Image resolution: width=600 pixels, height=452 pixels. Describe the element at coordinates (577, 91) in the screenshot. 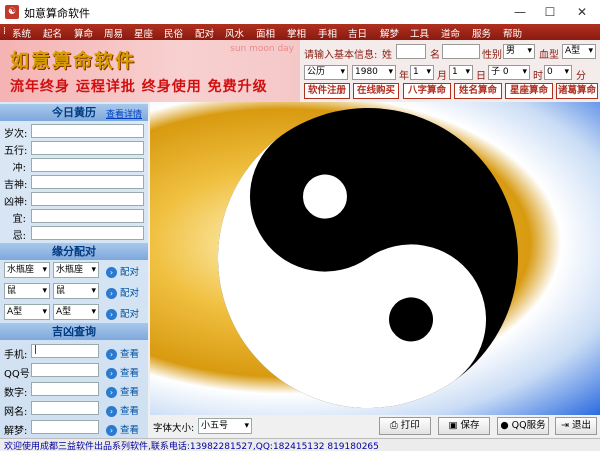

I see `zhuge-button: 诸葛算命` at that location.